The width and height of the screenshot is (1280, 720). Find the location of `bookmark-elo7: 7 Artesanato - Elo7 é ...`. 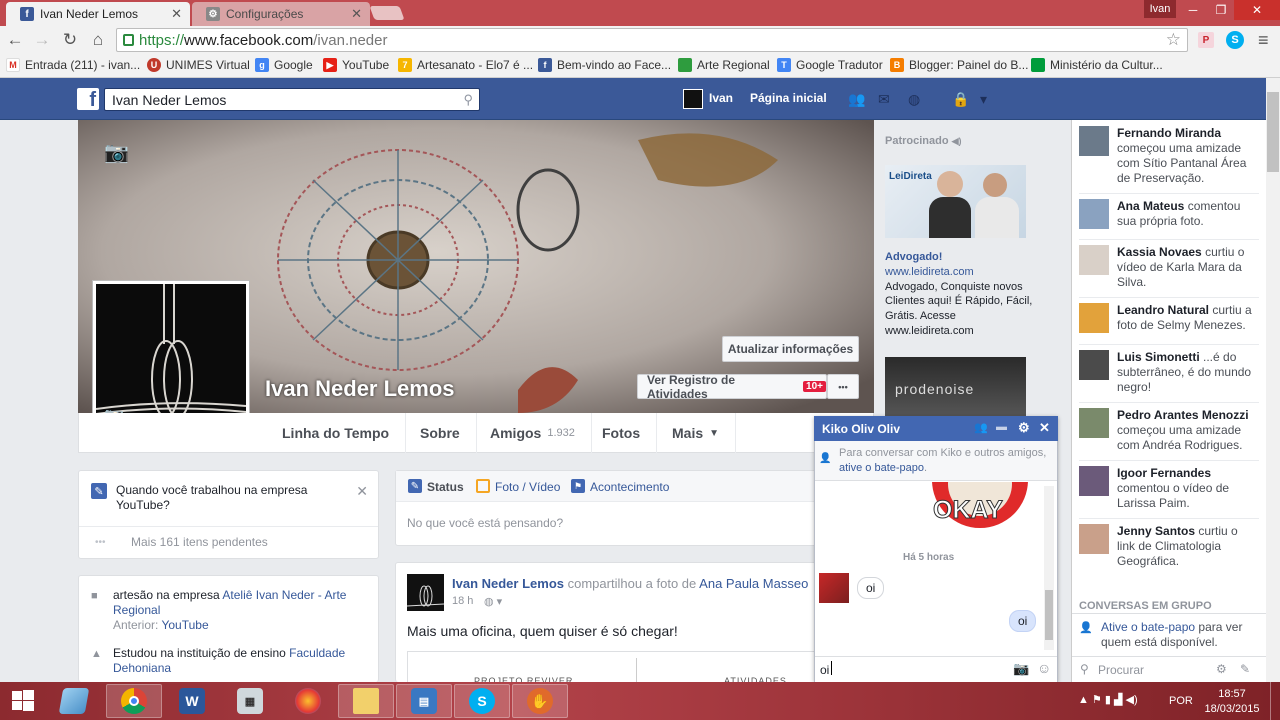

bookmark-elo7: 7 Artesanato - Elo7 é ... is located at coordinates (465, 65).